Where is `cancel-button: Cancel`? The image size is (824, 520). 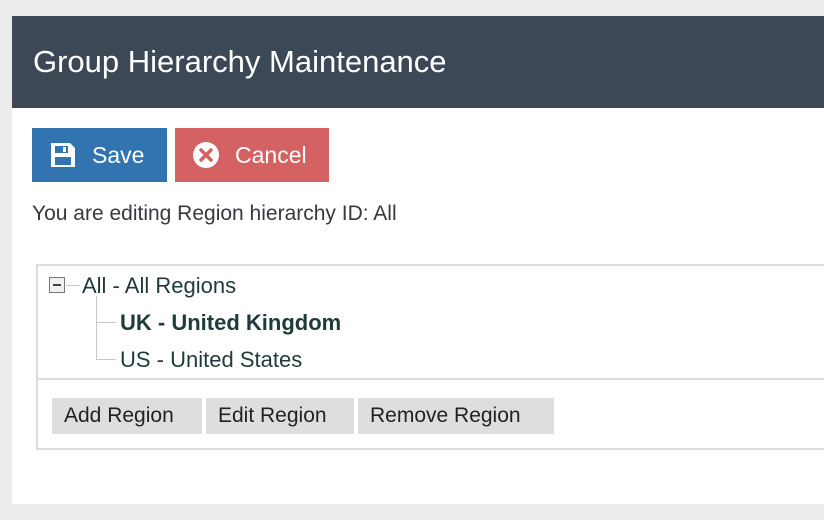
cancel-button: Cancel is located at coordinates (252, 155).